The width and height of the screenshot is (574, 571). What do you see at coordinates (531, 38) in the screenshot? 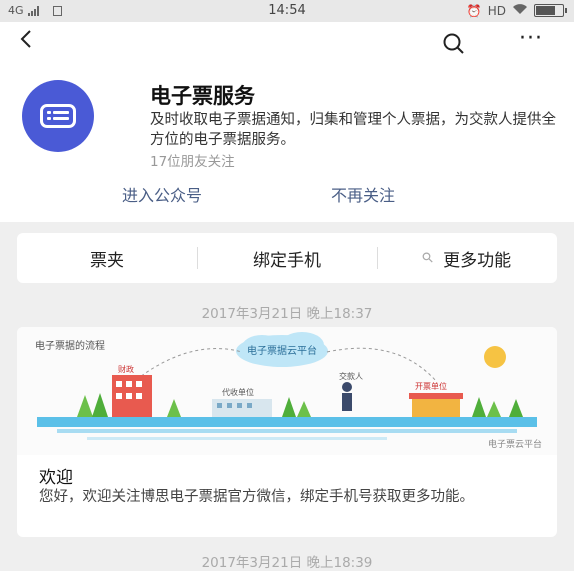
I see `more-icon: ···` at bounding box center [531, 38].